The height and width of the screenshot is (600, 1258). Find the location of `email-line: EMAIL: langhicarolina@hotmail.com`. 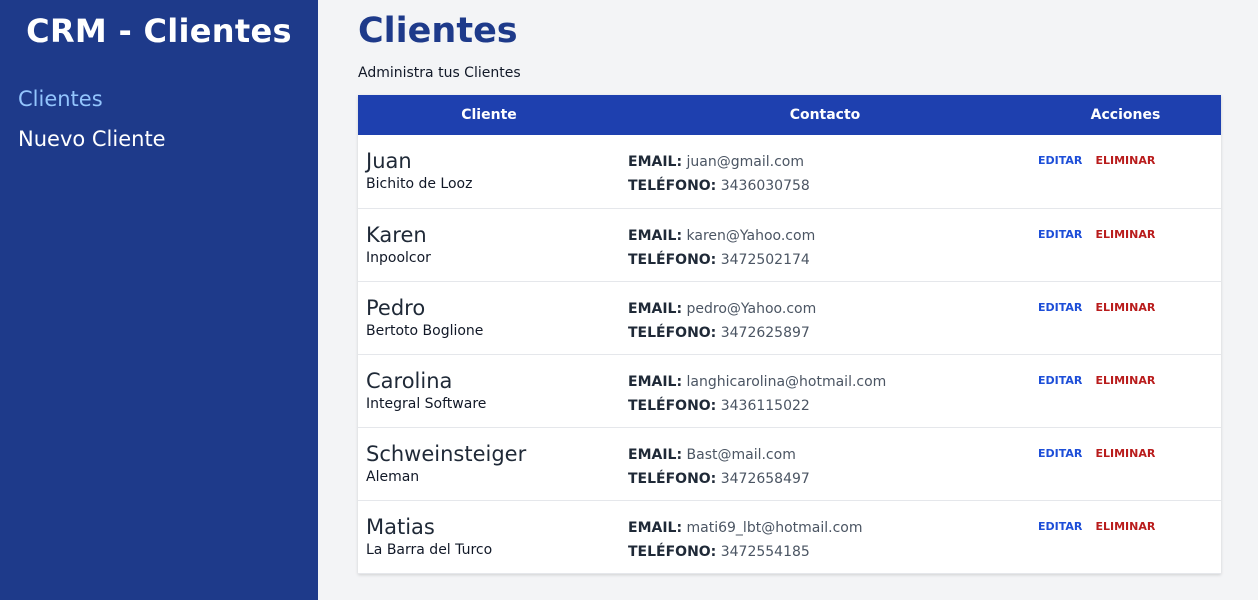

email-line: EMAIL: langhicarolina@hotmail.com is located at coordinates (829, 382).